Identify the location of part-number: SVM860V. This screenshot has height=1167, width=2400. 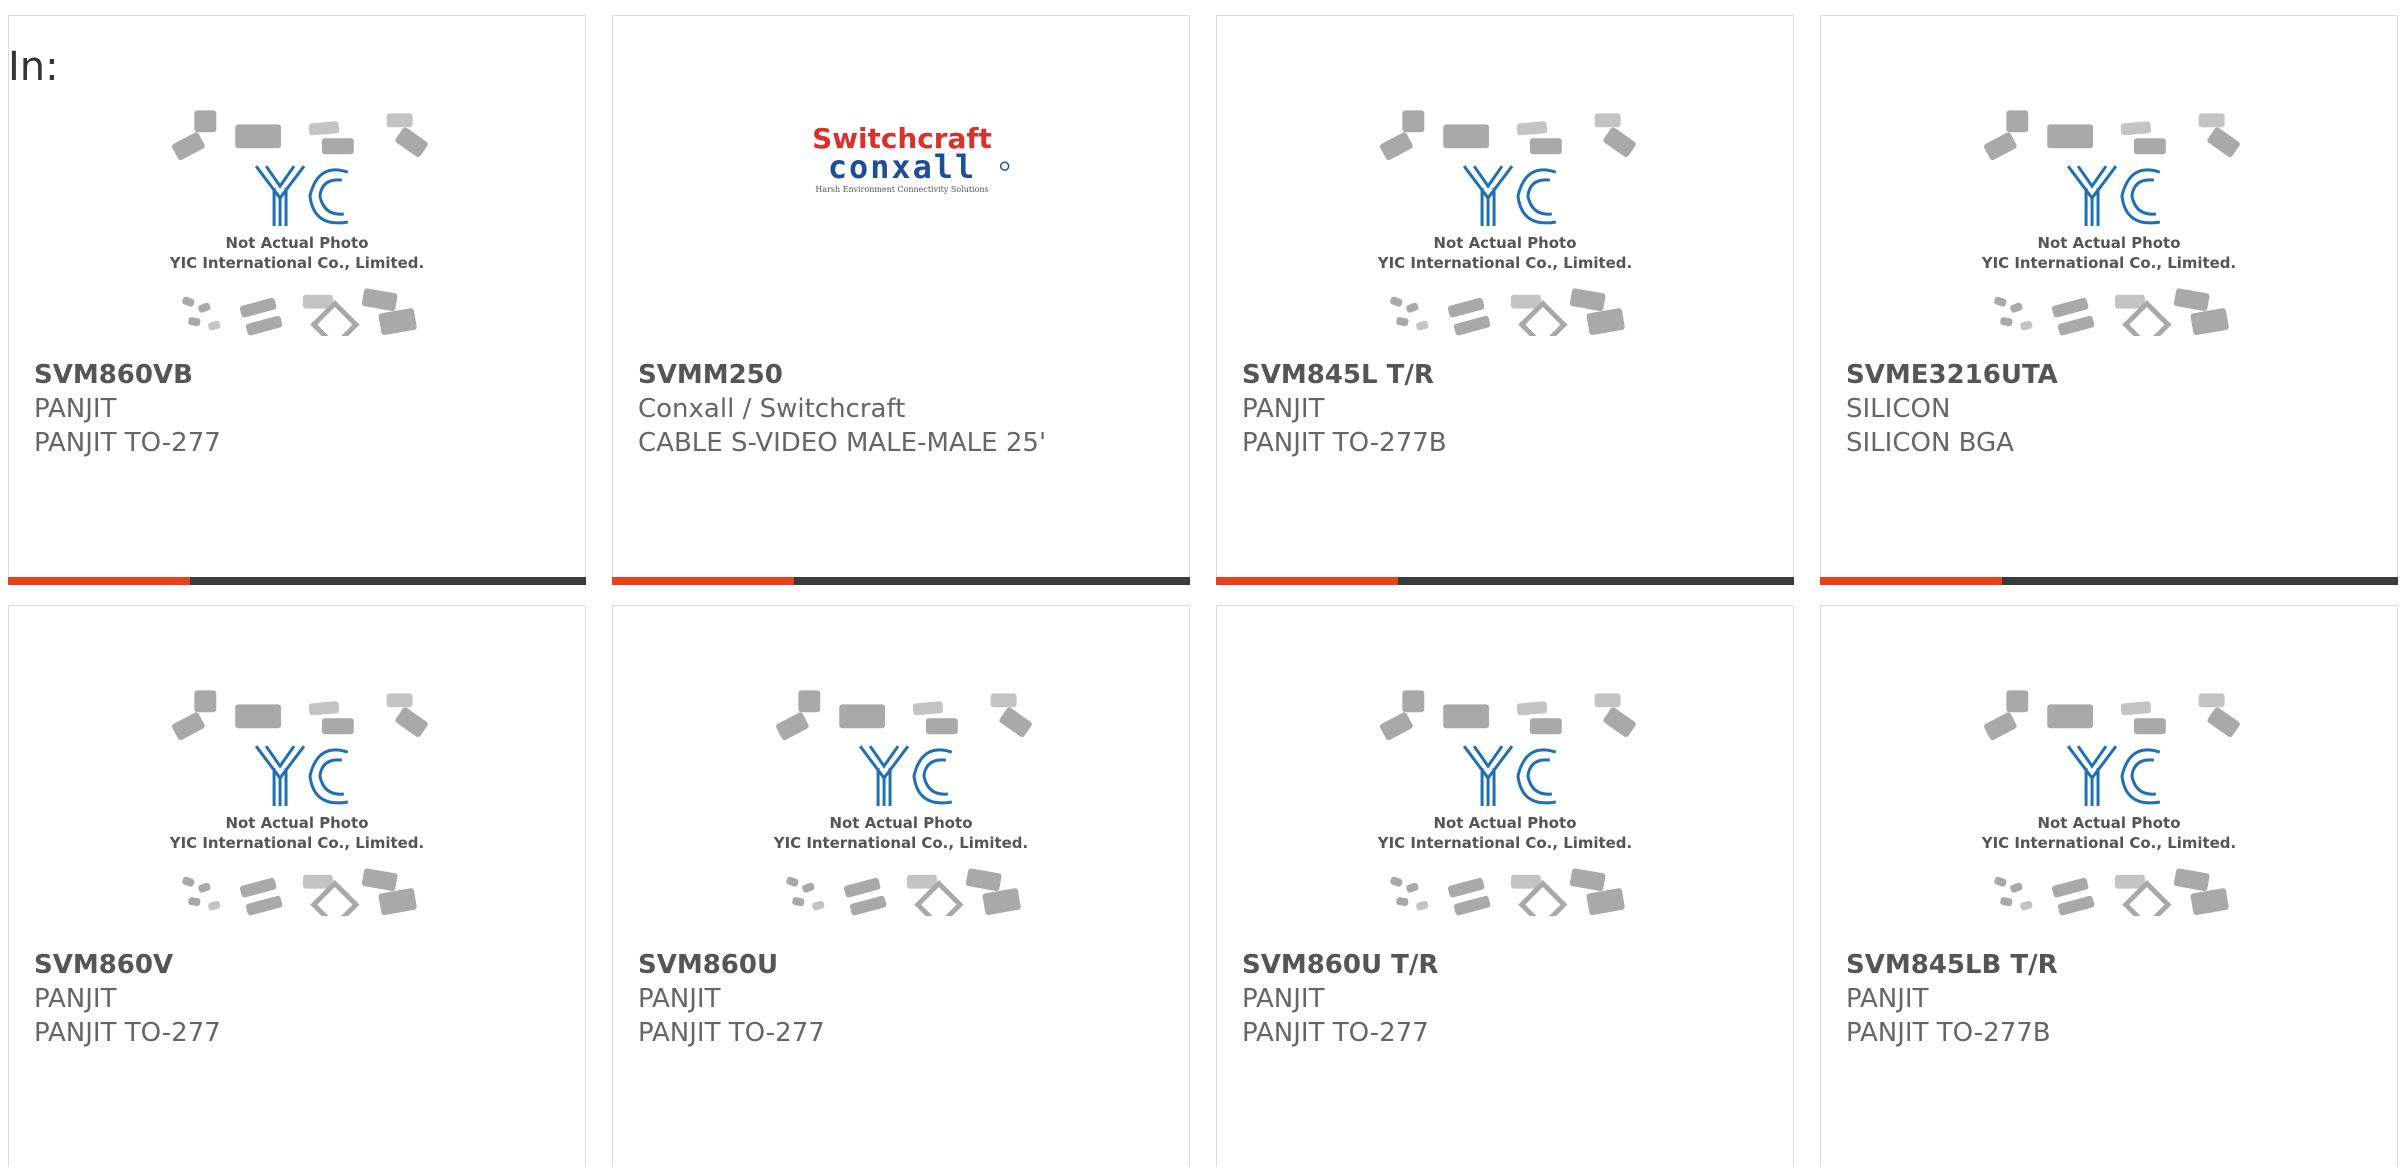
(299, 965).